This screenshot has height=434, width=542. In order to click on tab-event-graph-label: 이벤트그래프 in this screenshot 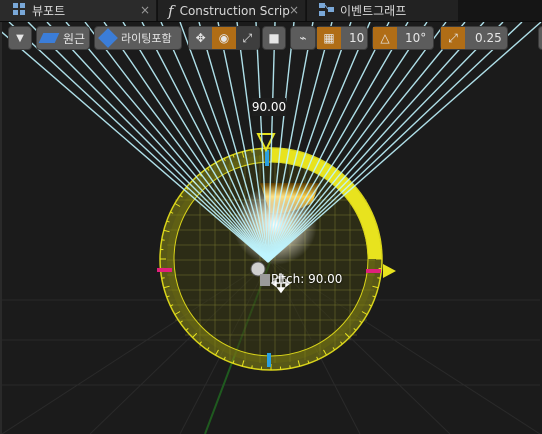, I will do `click(373, 11)`.